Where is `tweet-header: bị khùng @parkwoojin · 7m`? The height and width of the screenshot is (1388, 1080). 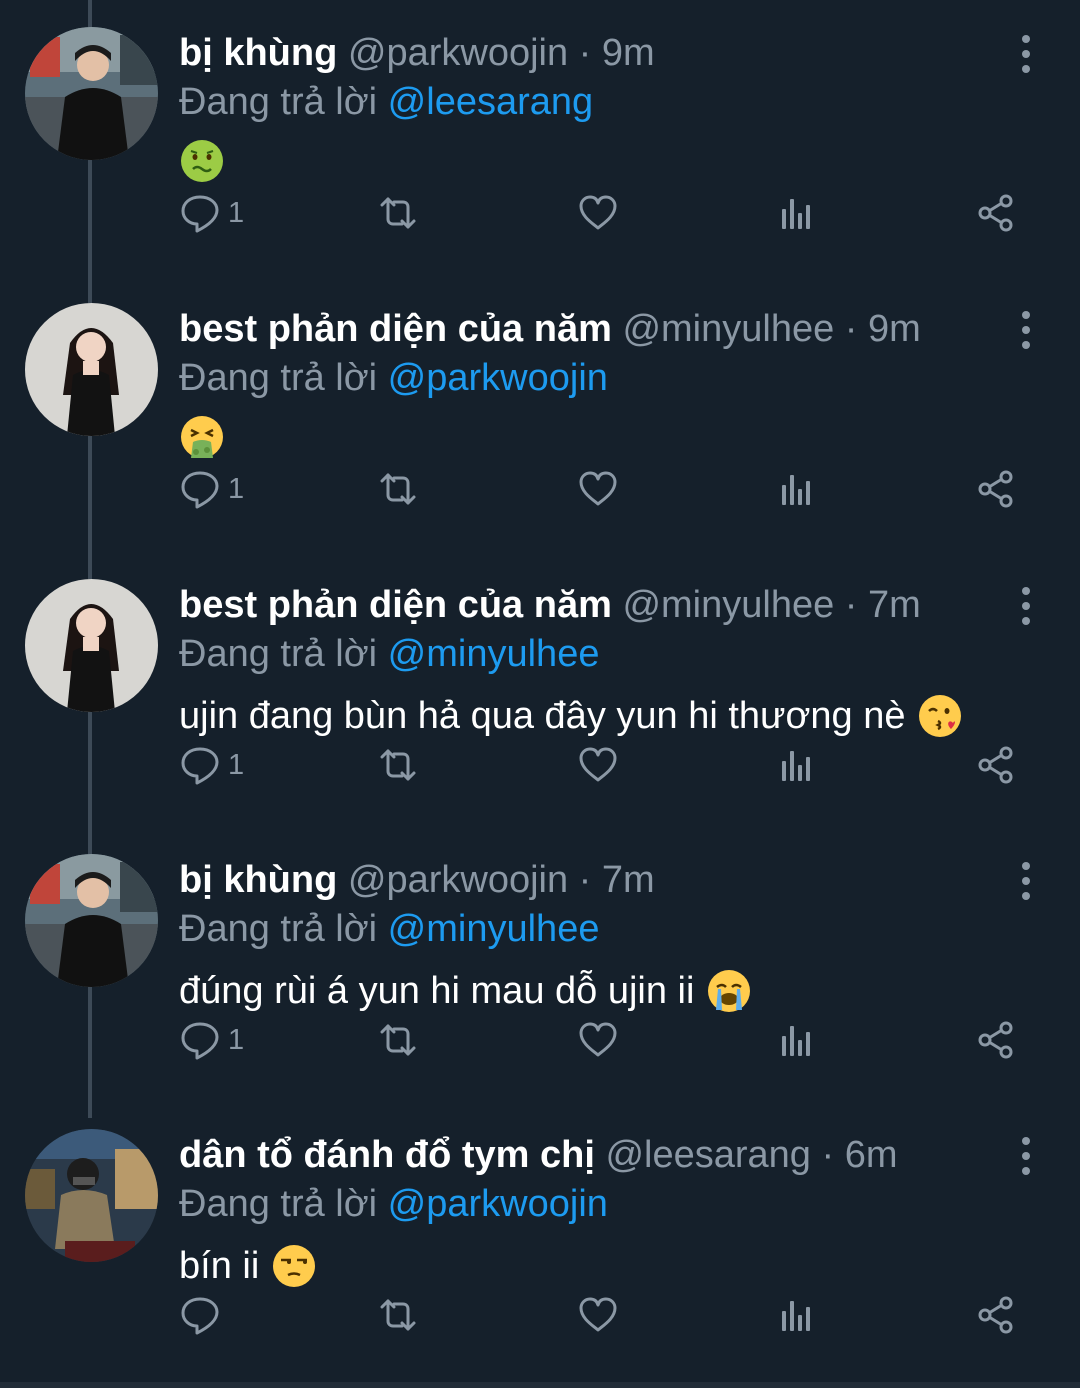
tweet-header: bị khùng @parkwoojin · 7m is located at coordinates (417, 880).